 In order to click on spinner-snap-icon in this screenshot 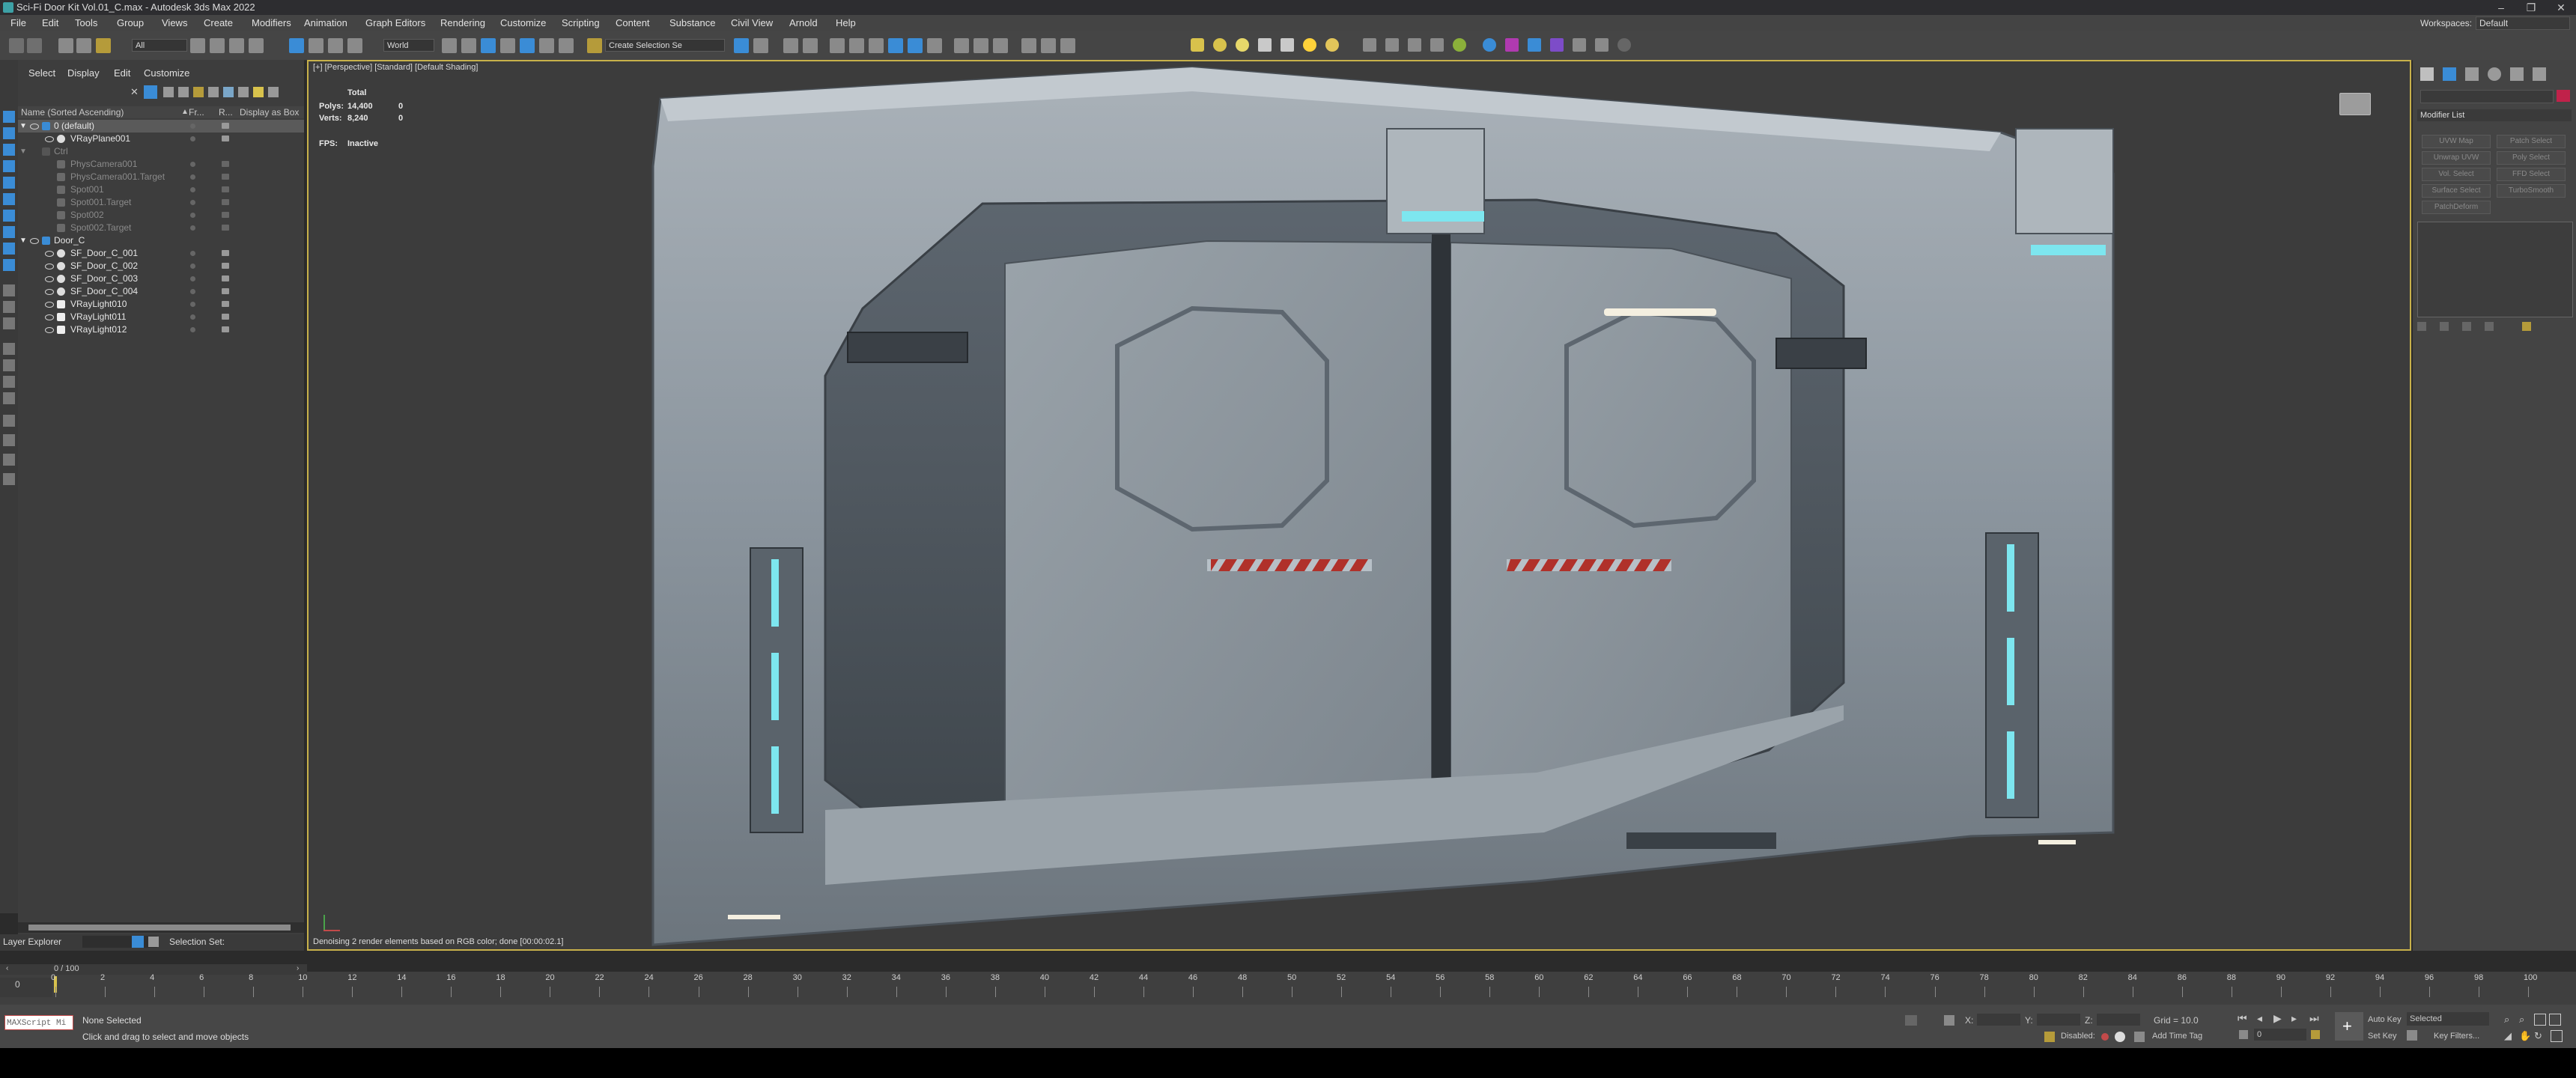, I will do `click(566, 45)`.